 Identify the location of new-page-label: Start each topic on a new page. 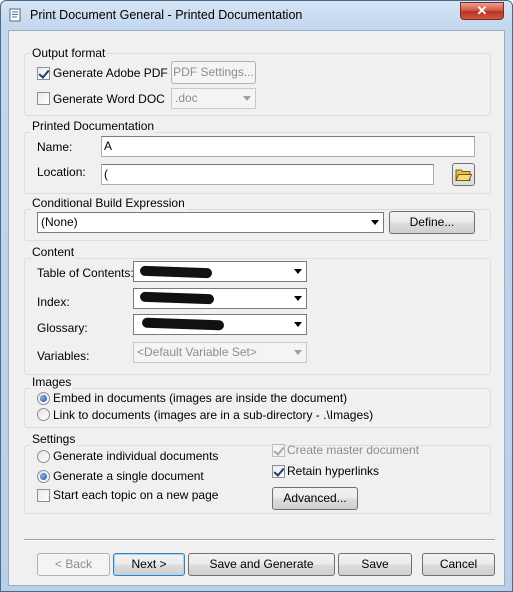
(135, 495).